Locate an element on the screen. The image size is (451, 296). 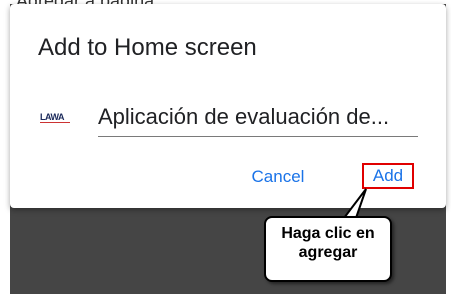
callout-text: Haga clic en agregar is located at coordinates (328, 243).